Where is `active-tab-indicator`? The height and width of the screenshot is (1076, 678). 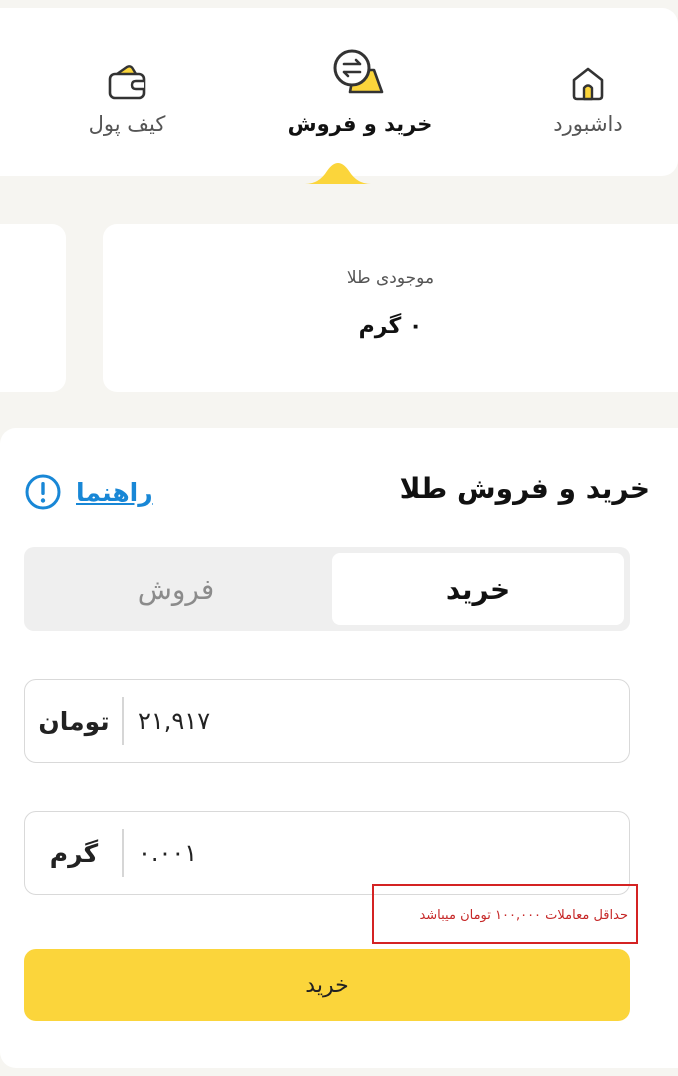 active-tab-indicator is located at coordinates (338, 173).